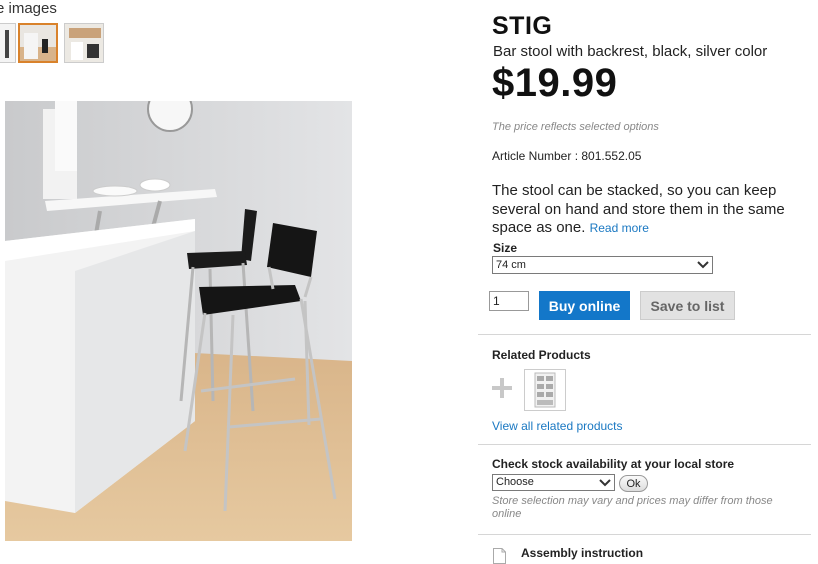 This screenshot has width=818, height=564. Describe the element at coordinates (545, 390) in the screenshot. I see `related-product-thumbnail` at that location.